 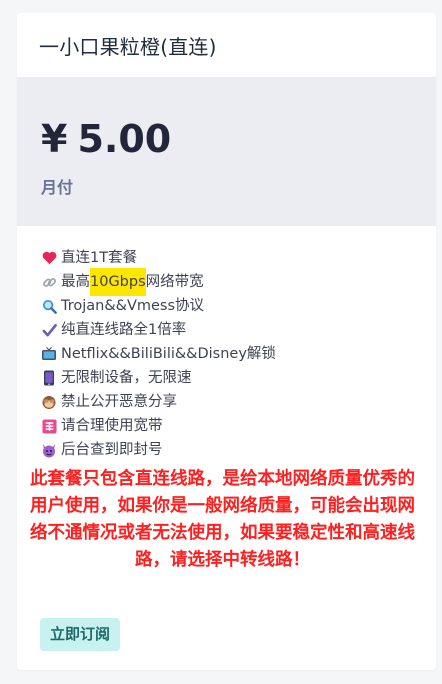 I want to click on feature-text: 纯直连线路全1倍率, so click(x=124, y=330).